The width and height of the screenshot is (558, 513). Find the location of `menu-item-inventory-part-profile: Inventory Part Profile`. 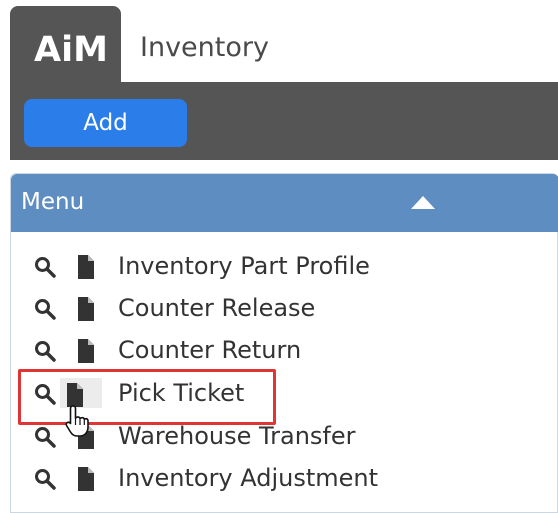

menu-item-inventory-part-profile: Inventory Part Profile is located at coordinates (286, 267).